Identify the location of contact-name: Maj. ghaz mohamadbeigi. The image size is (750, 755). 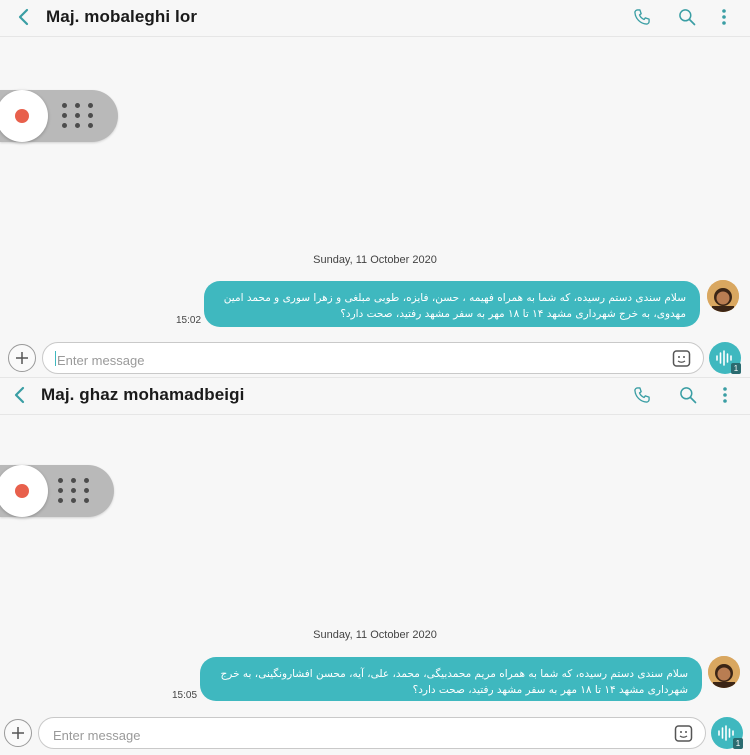
(143, 394).